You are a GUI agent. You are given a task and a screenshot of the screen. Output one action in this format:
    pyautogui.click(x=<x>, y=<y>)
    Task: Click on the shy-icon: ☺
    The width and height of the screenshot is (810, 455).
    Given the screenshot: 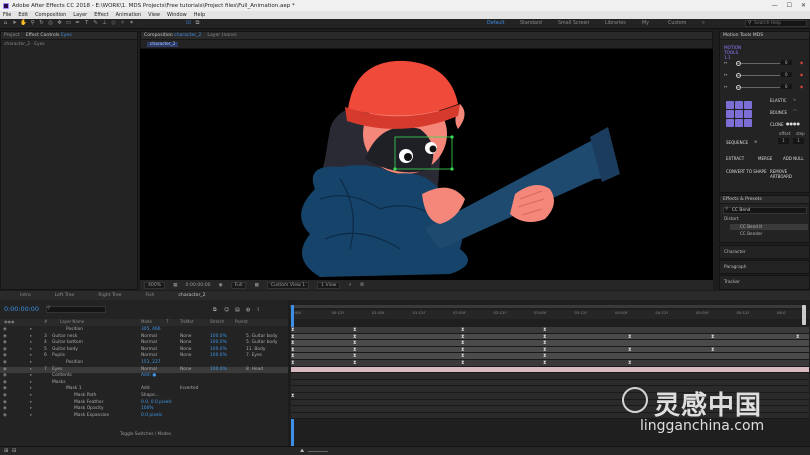 What is the action you would take?
    pyautogui.click(x=226, y=310)
    